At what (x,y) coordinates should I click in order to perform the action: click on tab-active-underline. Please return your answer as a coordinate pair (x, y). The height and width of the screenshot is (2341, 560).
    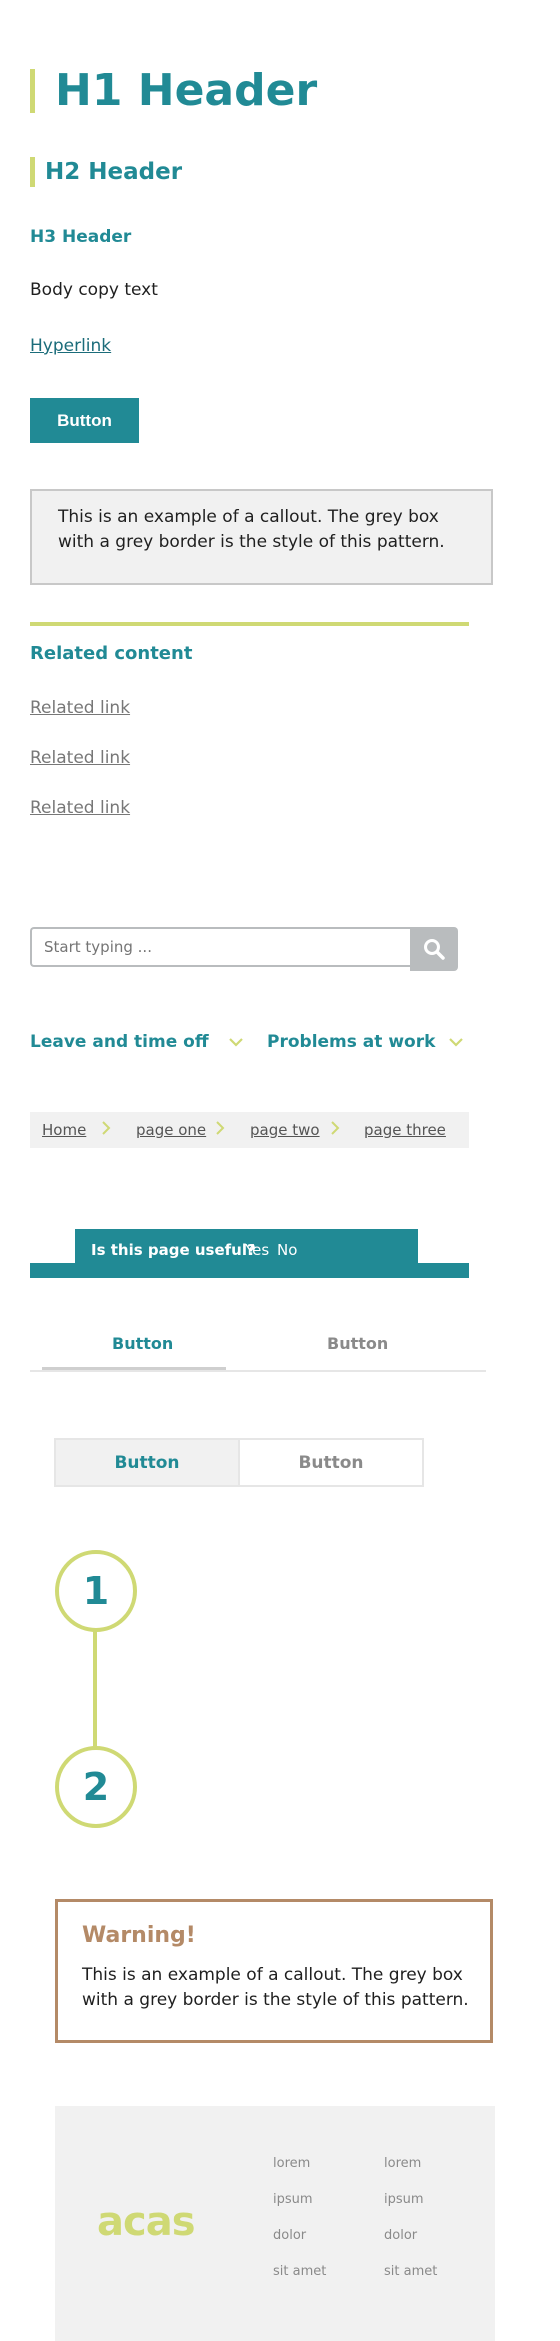
    Looking at the image, I should click on (134, 1368).